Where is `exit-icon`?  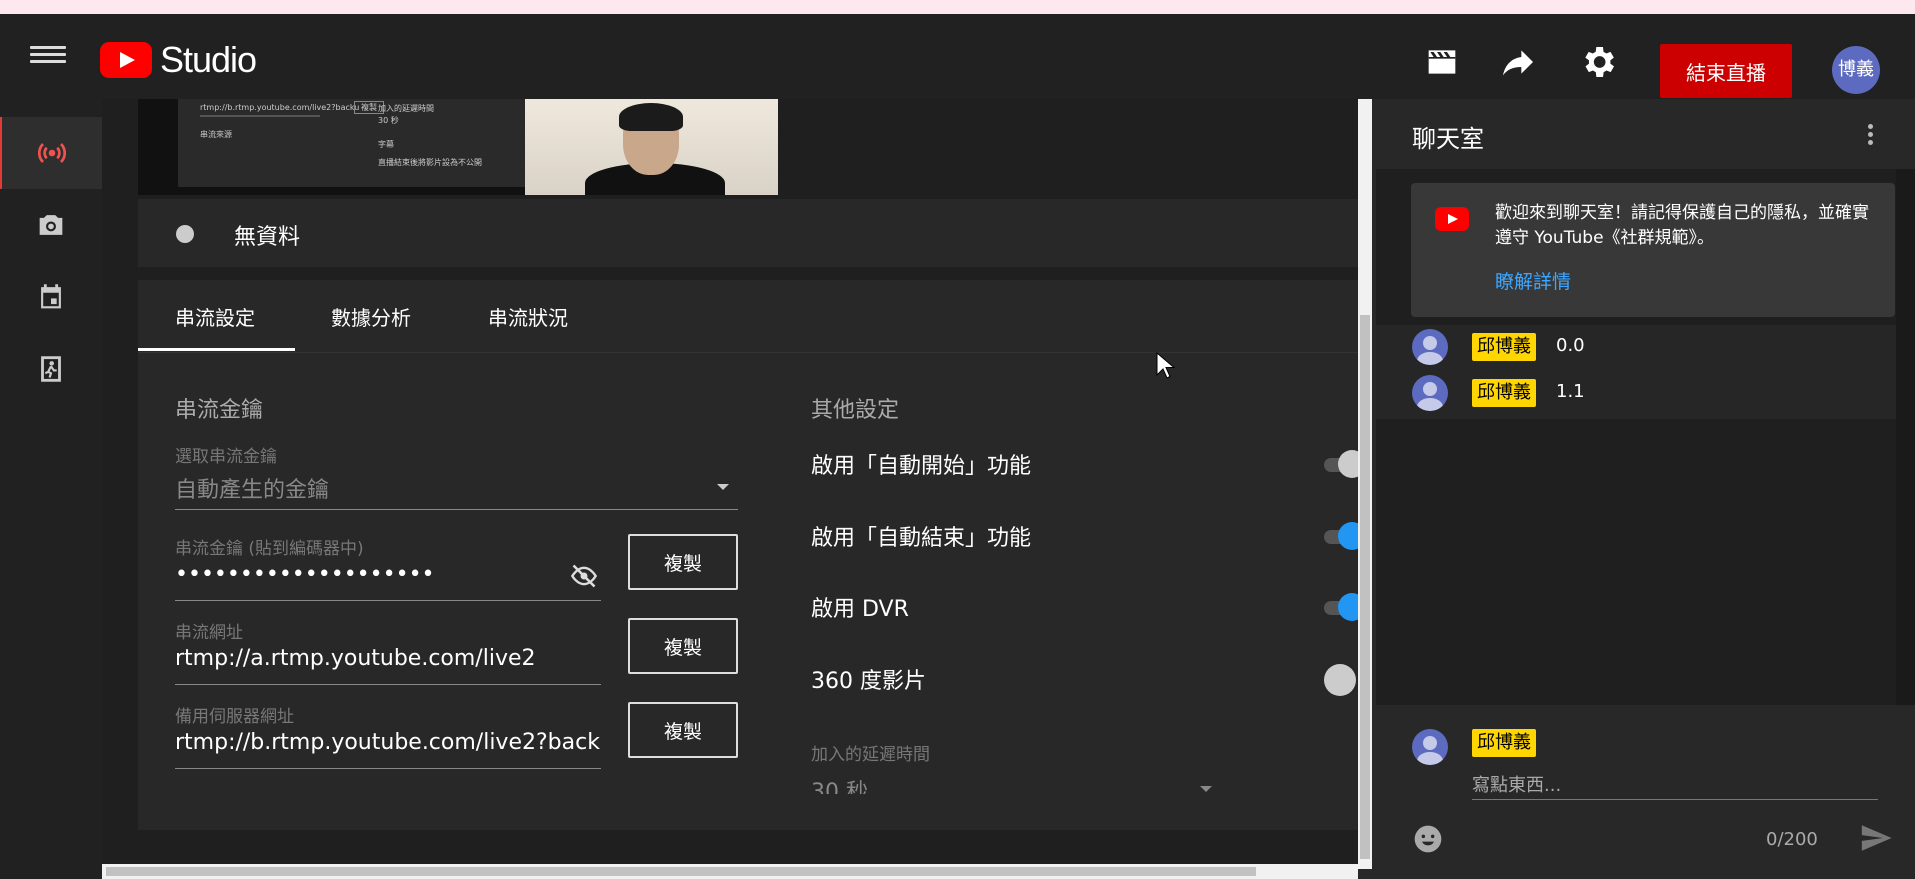
exit-icon is located at coordinates (51, 369).